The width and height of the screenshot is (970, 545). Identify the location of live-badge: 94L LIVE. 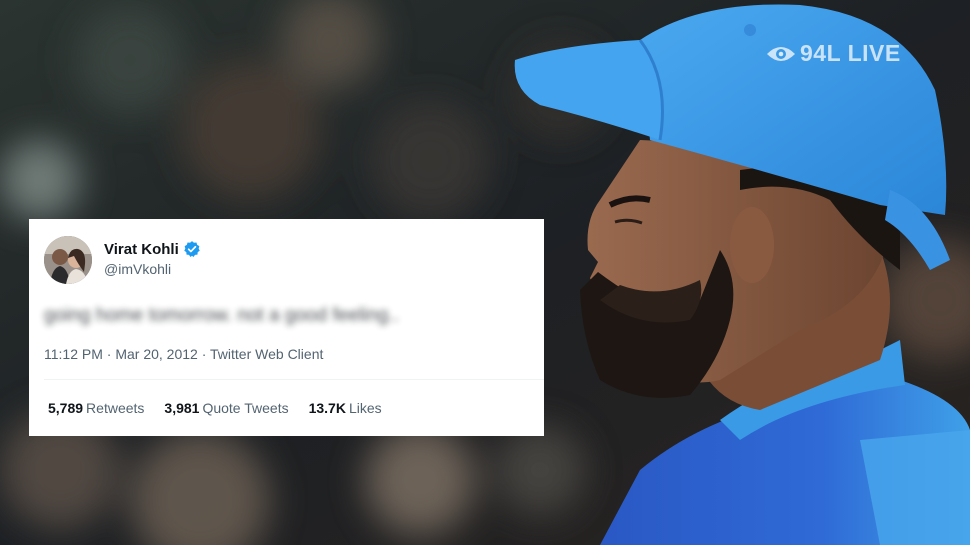
(833, 53).